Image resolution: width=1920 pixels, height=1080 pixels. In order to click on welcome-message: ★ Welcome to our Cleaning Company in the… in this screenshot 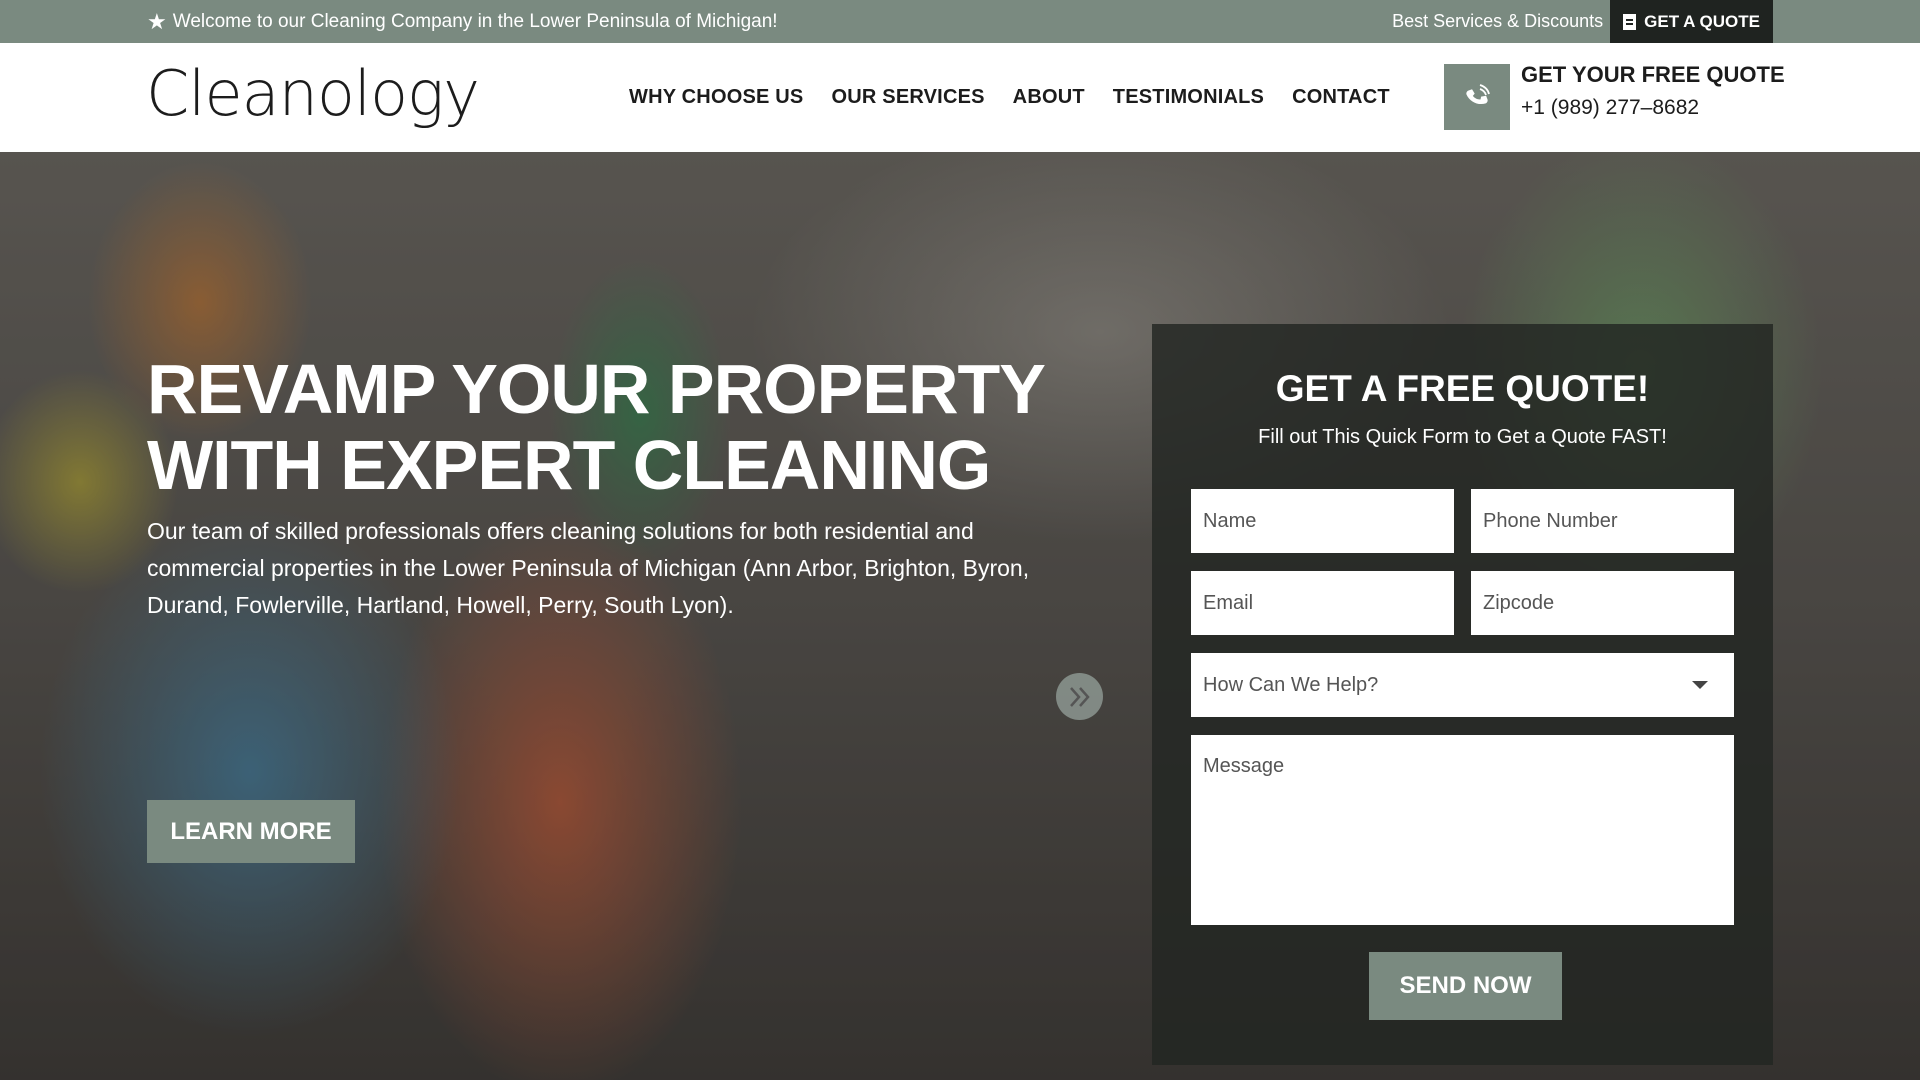, I will do `click(462, 21)`.